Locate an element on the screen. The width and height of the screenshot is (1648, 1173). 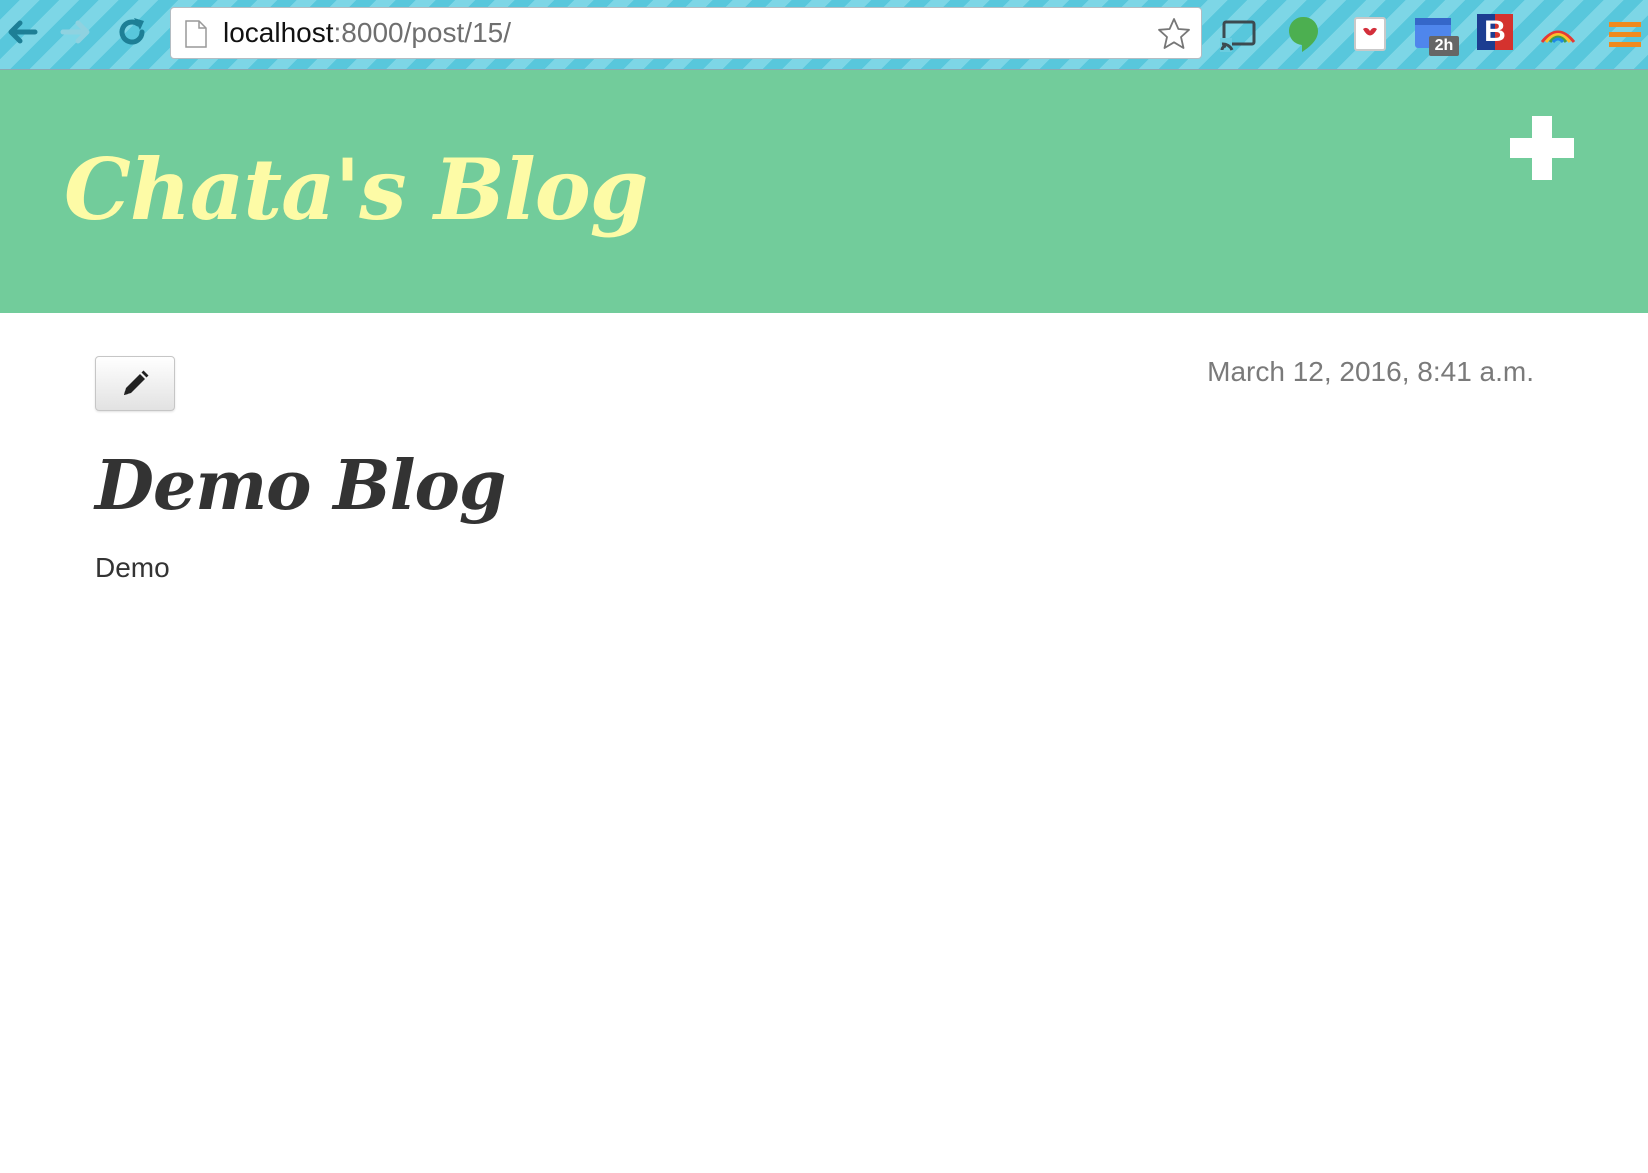
calendar-icon: 2h is located at coordinates (1436, 35).